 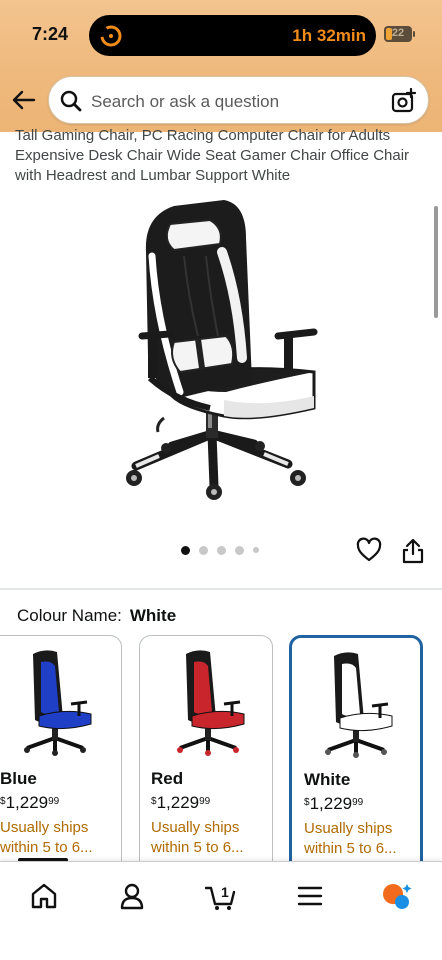 What do you see at coordinates (111, 36) in the screenshot?
I see `timer-ring-icon` at bounding box center [111, 36].